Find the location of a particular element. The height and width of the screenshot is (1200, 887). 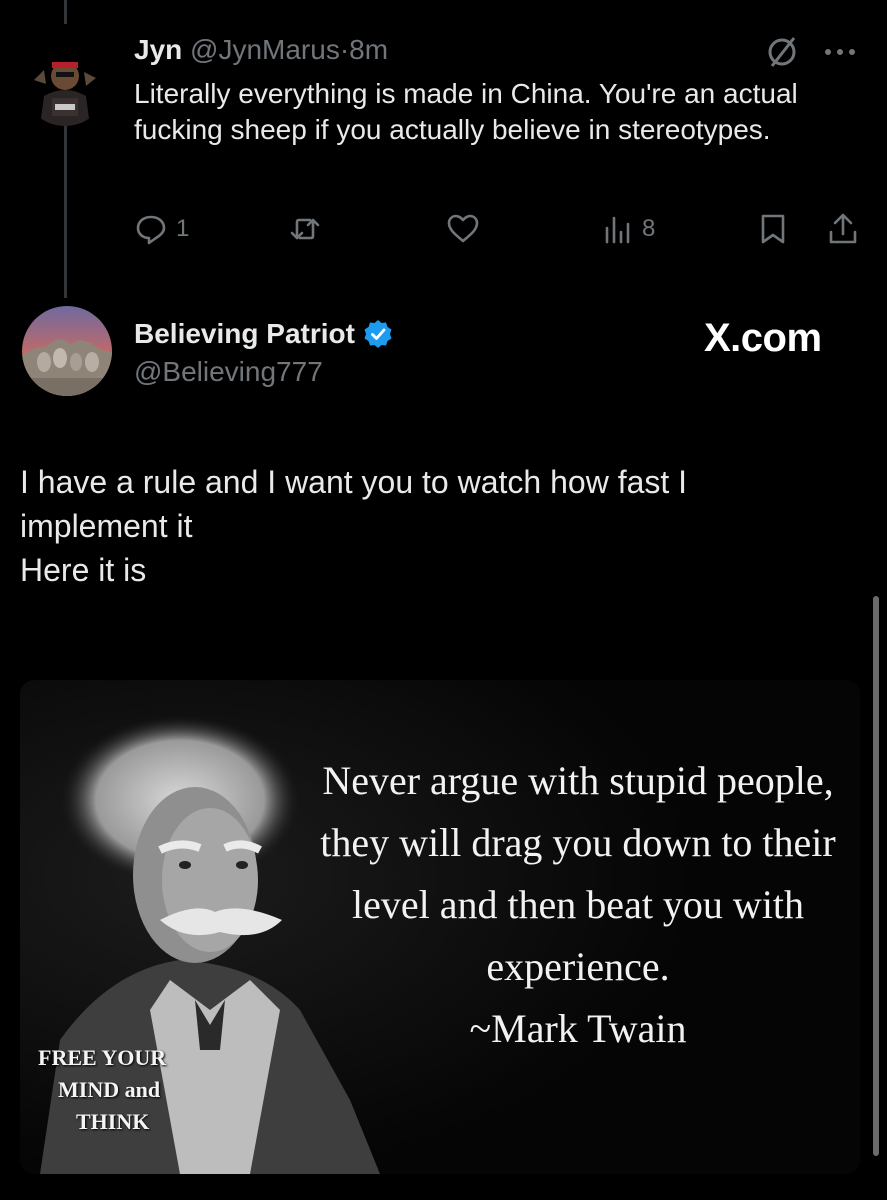

reply-icon is located at coordinates (151, 230).